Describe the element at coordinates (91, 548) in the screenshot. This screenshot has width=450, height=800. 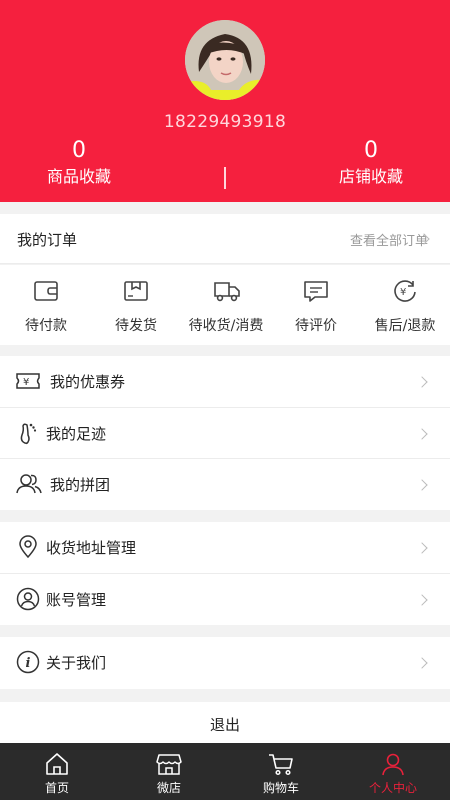
I see `menu-address-management-label: 收货地址管理` at that location.